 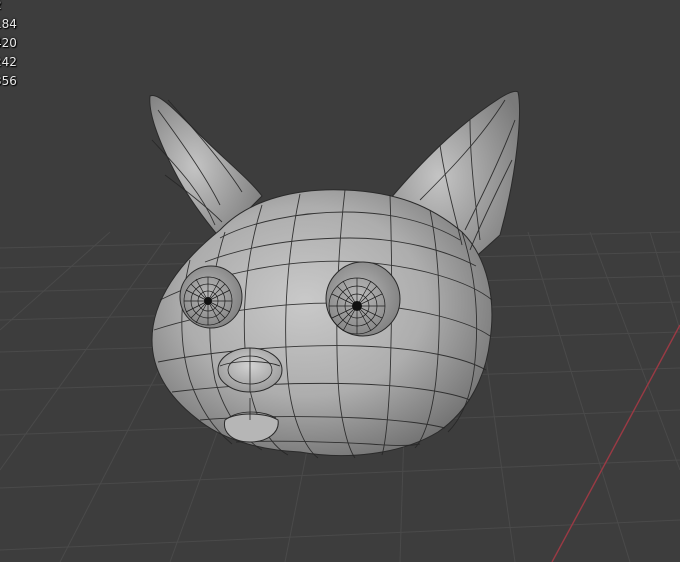 What do you see at coordinates (8, 24) in the screenshot?
I see `stat-line: 184` at bounding box center [8, 24].